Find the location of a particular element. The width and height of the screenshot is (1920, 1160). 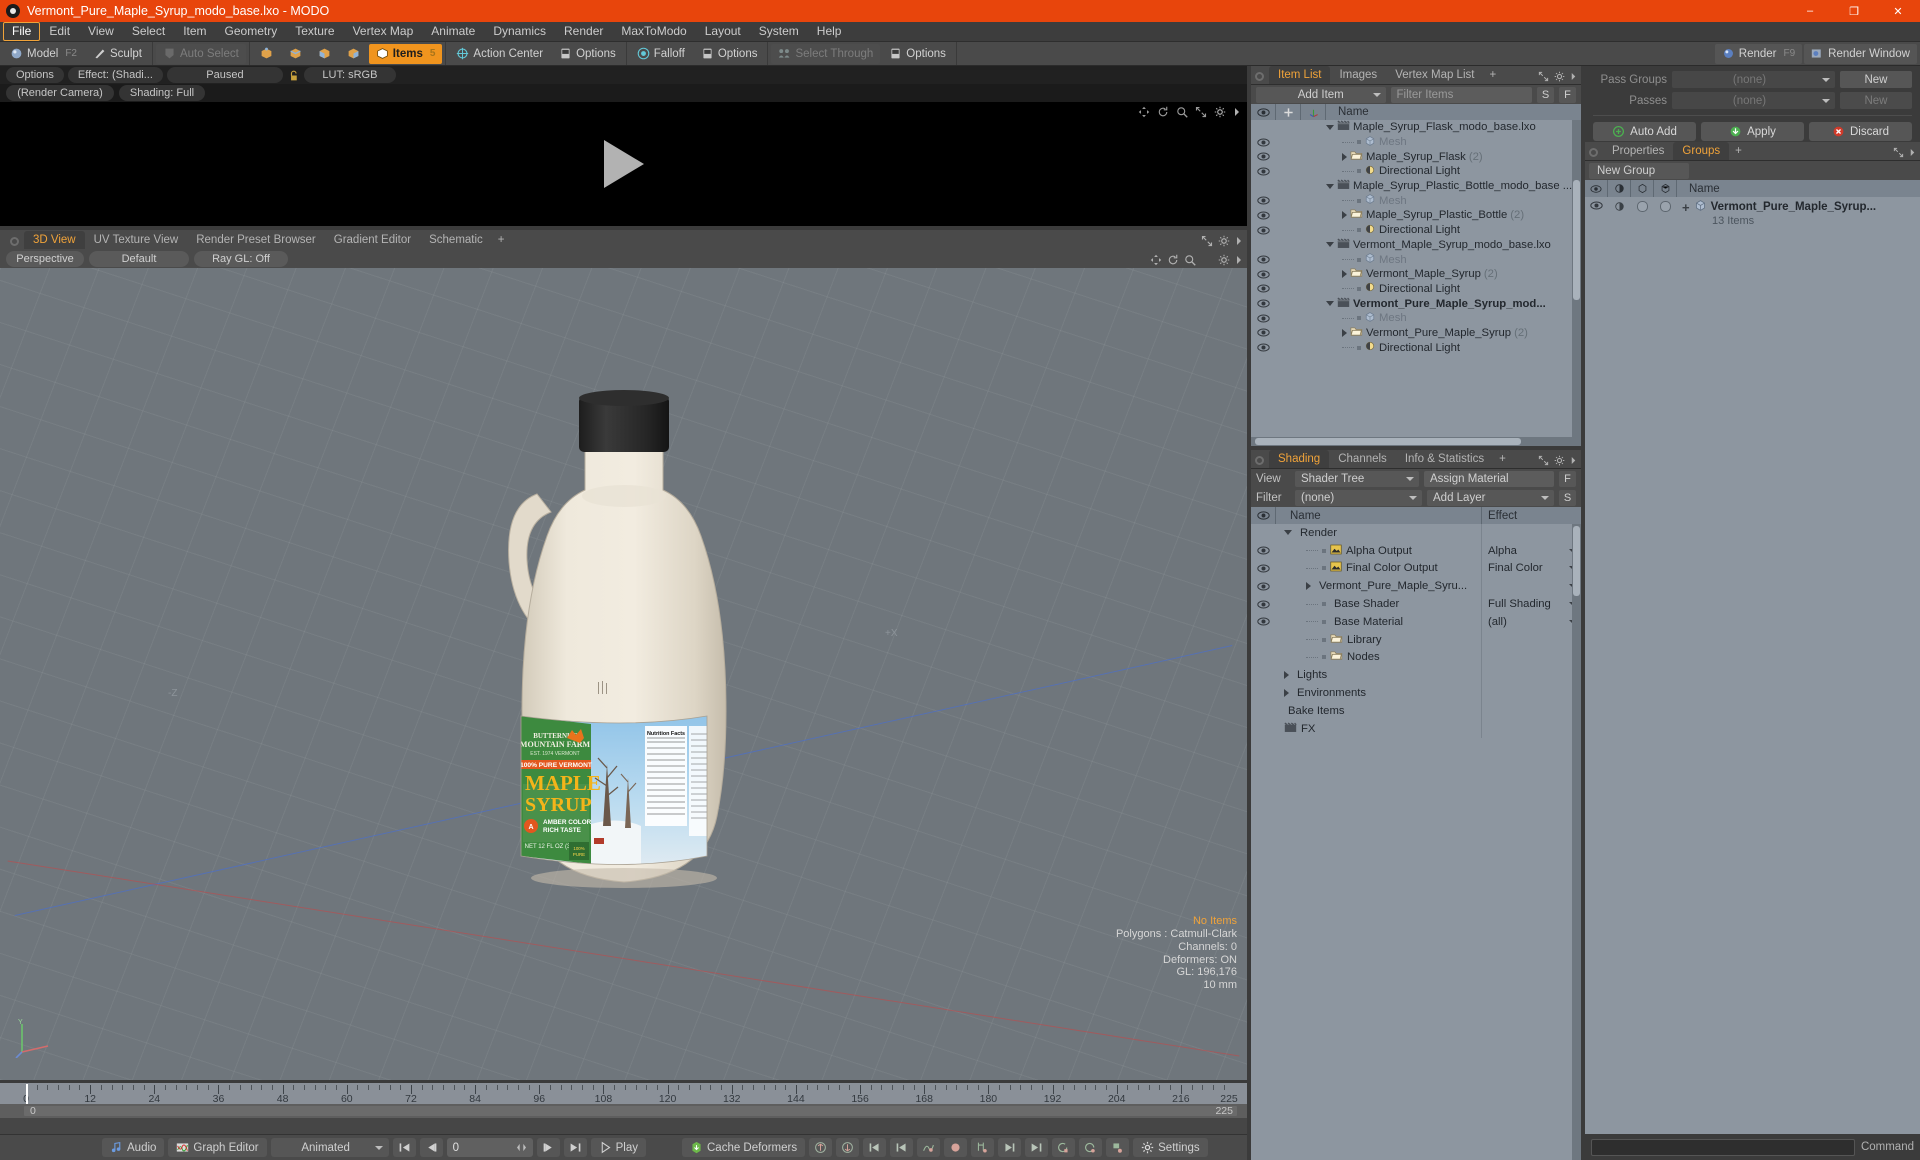

tab-groups-add-tab-button: + is located at coordinates (1738, 151).